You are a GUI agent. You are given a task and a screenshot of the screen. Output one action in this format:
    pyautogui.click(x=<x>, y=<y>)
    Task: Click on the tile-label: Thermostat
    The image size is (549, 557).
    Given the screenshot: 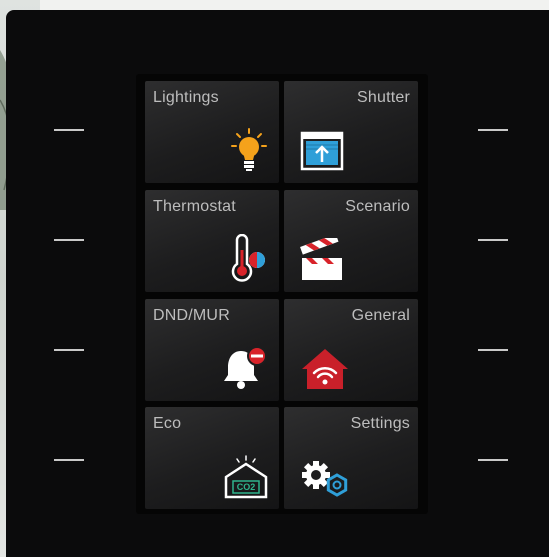 What is the action you would take?
    pyautogui.click(x=194, y=206)
    